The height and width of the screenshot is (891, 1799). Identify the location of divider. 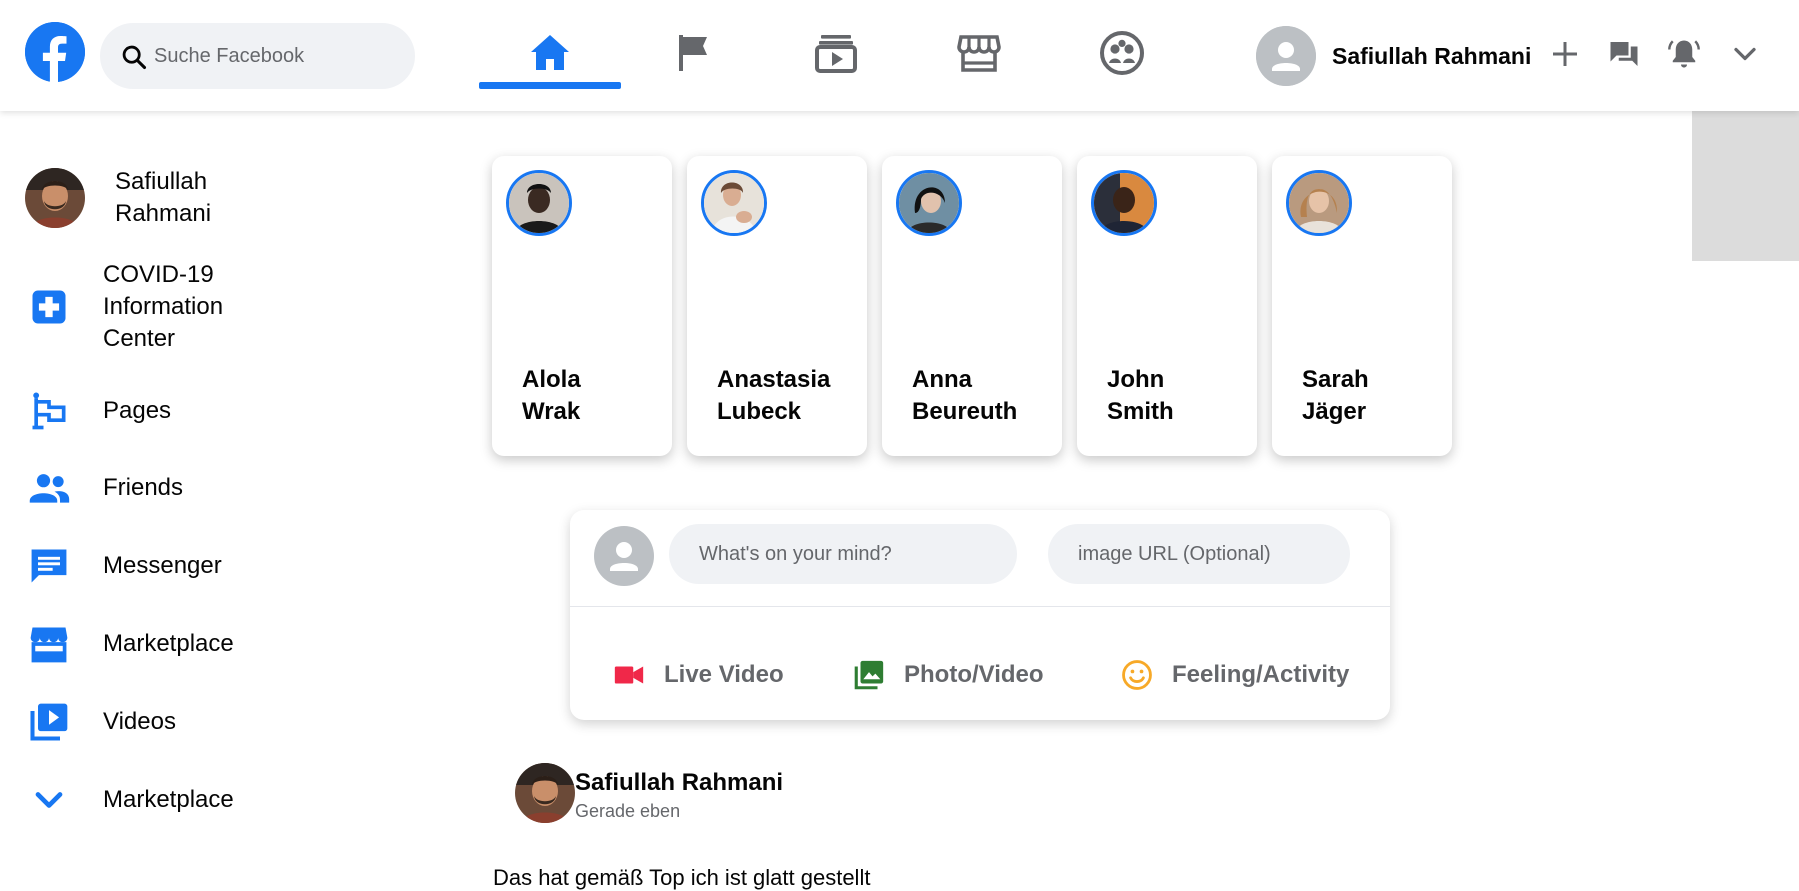
(980, 606).